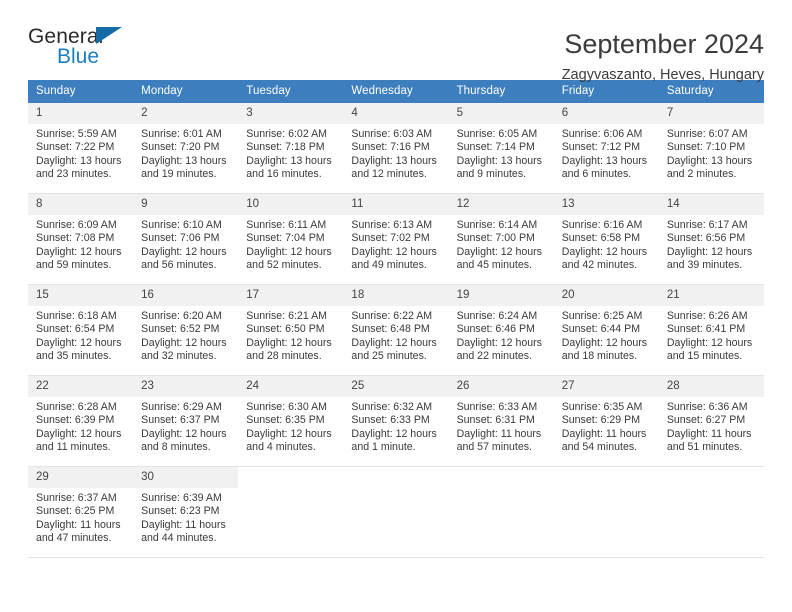  I want to click on daylight-text-line2: and 18 minutes., so click(599, 356).